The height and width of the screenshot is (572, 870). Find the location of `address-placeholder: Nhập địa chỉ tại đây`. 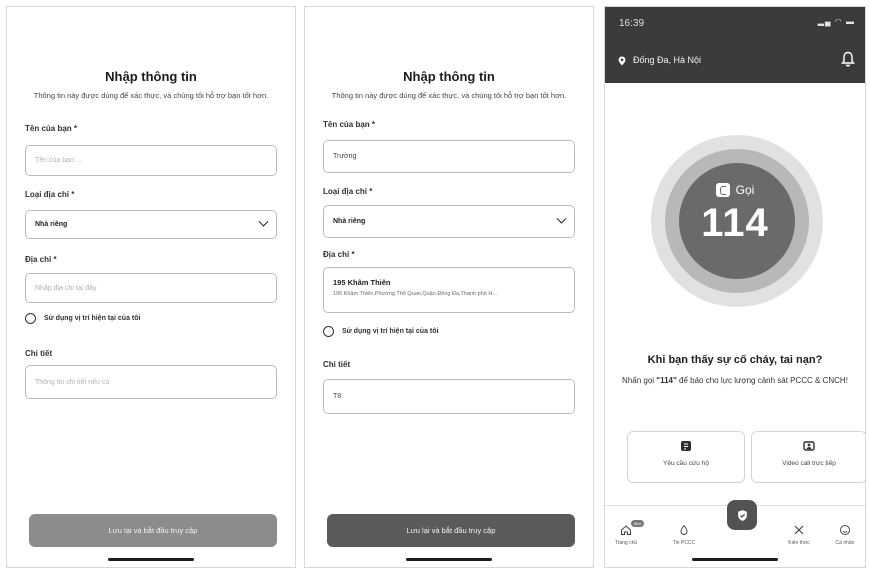

address-placeholder: Nhập địa chỉ tại đây is located at coordinates (66, 288).